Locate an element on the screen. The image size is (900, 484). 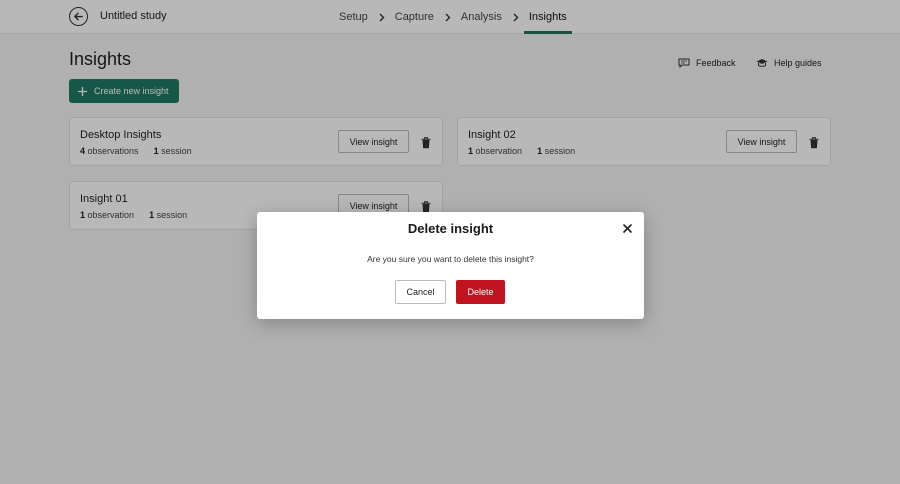
dialog-title: Delete insight is located at coordinates (450, 228).